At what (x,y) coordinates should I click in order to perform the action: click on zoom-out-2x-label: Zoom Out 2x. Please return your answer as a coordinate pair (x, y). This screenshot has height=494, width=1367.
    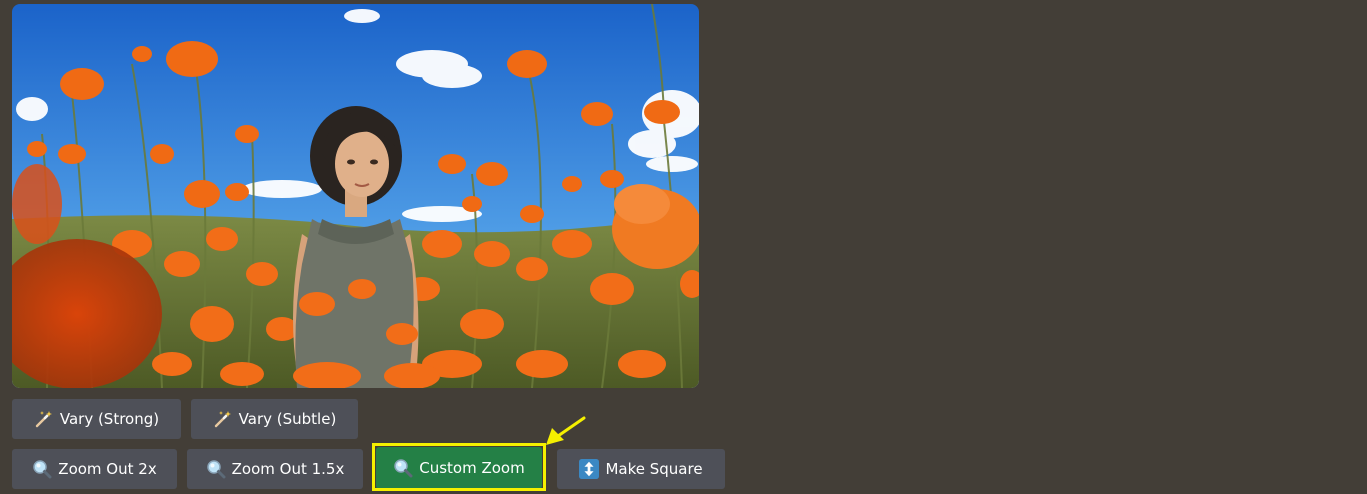
    Looking at the image, I should click on (107, 469).